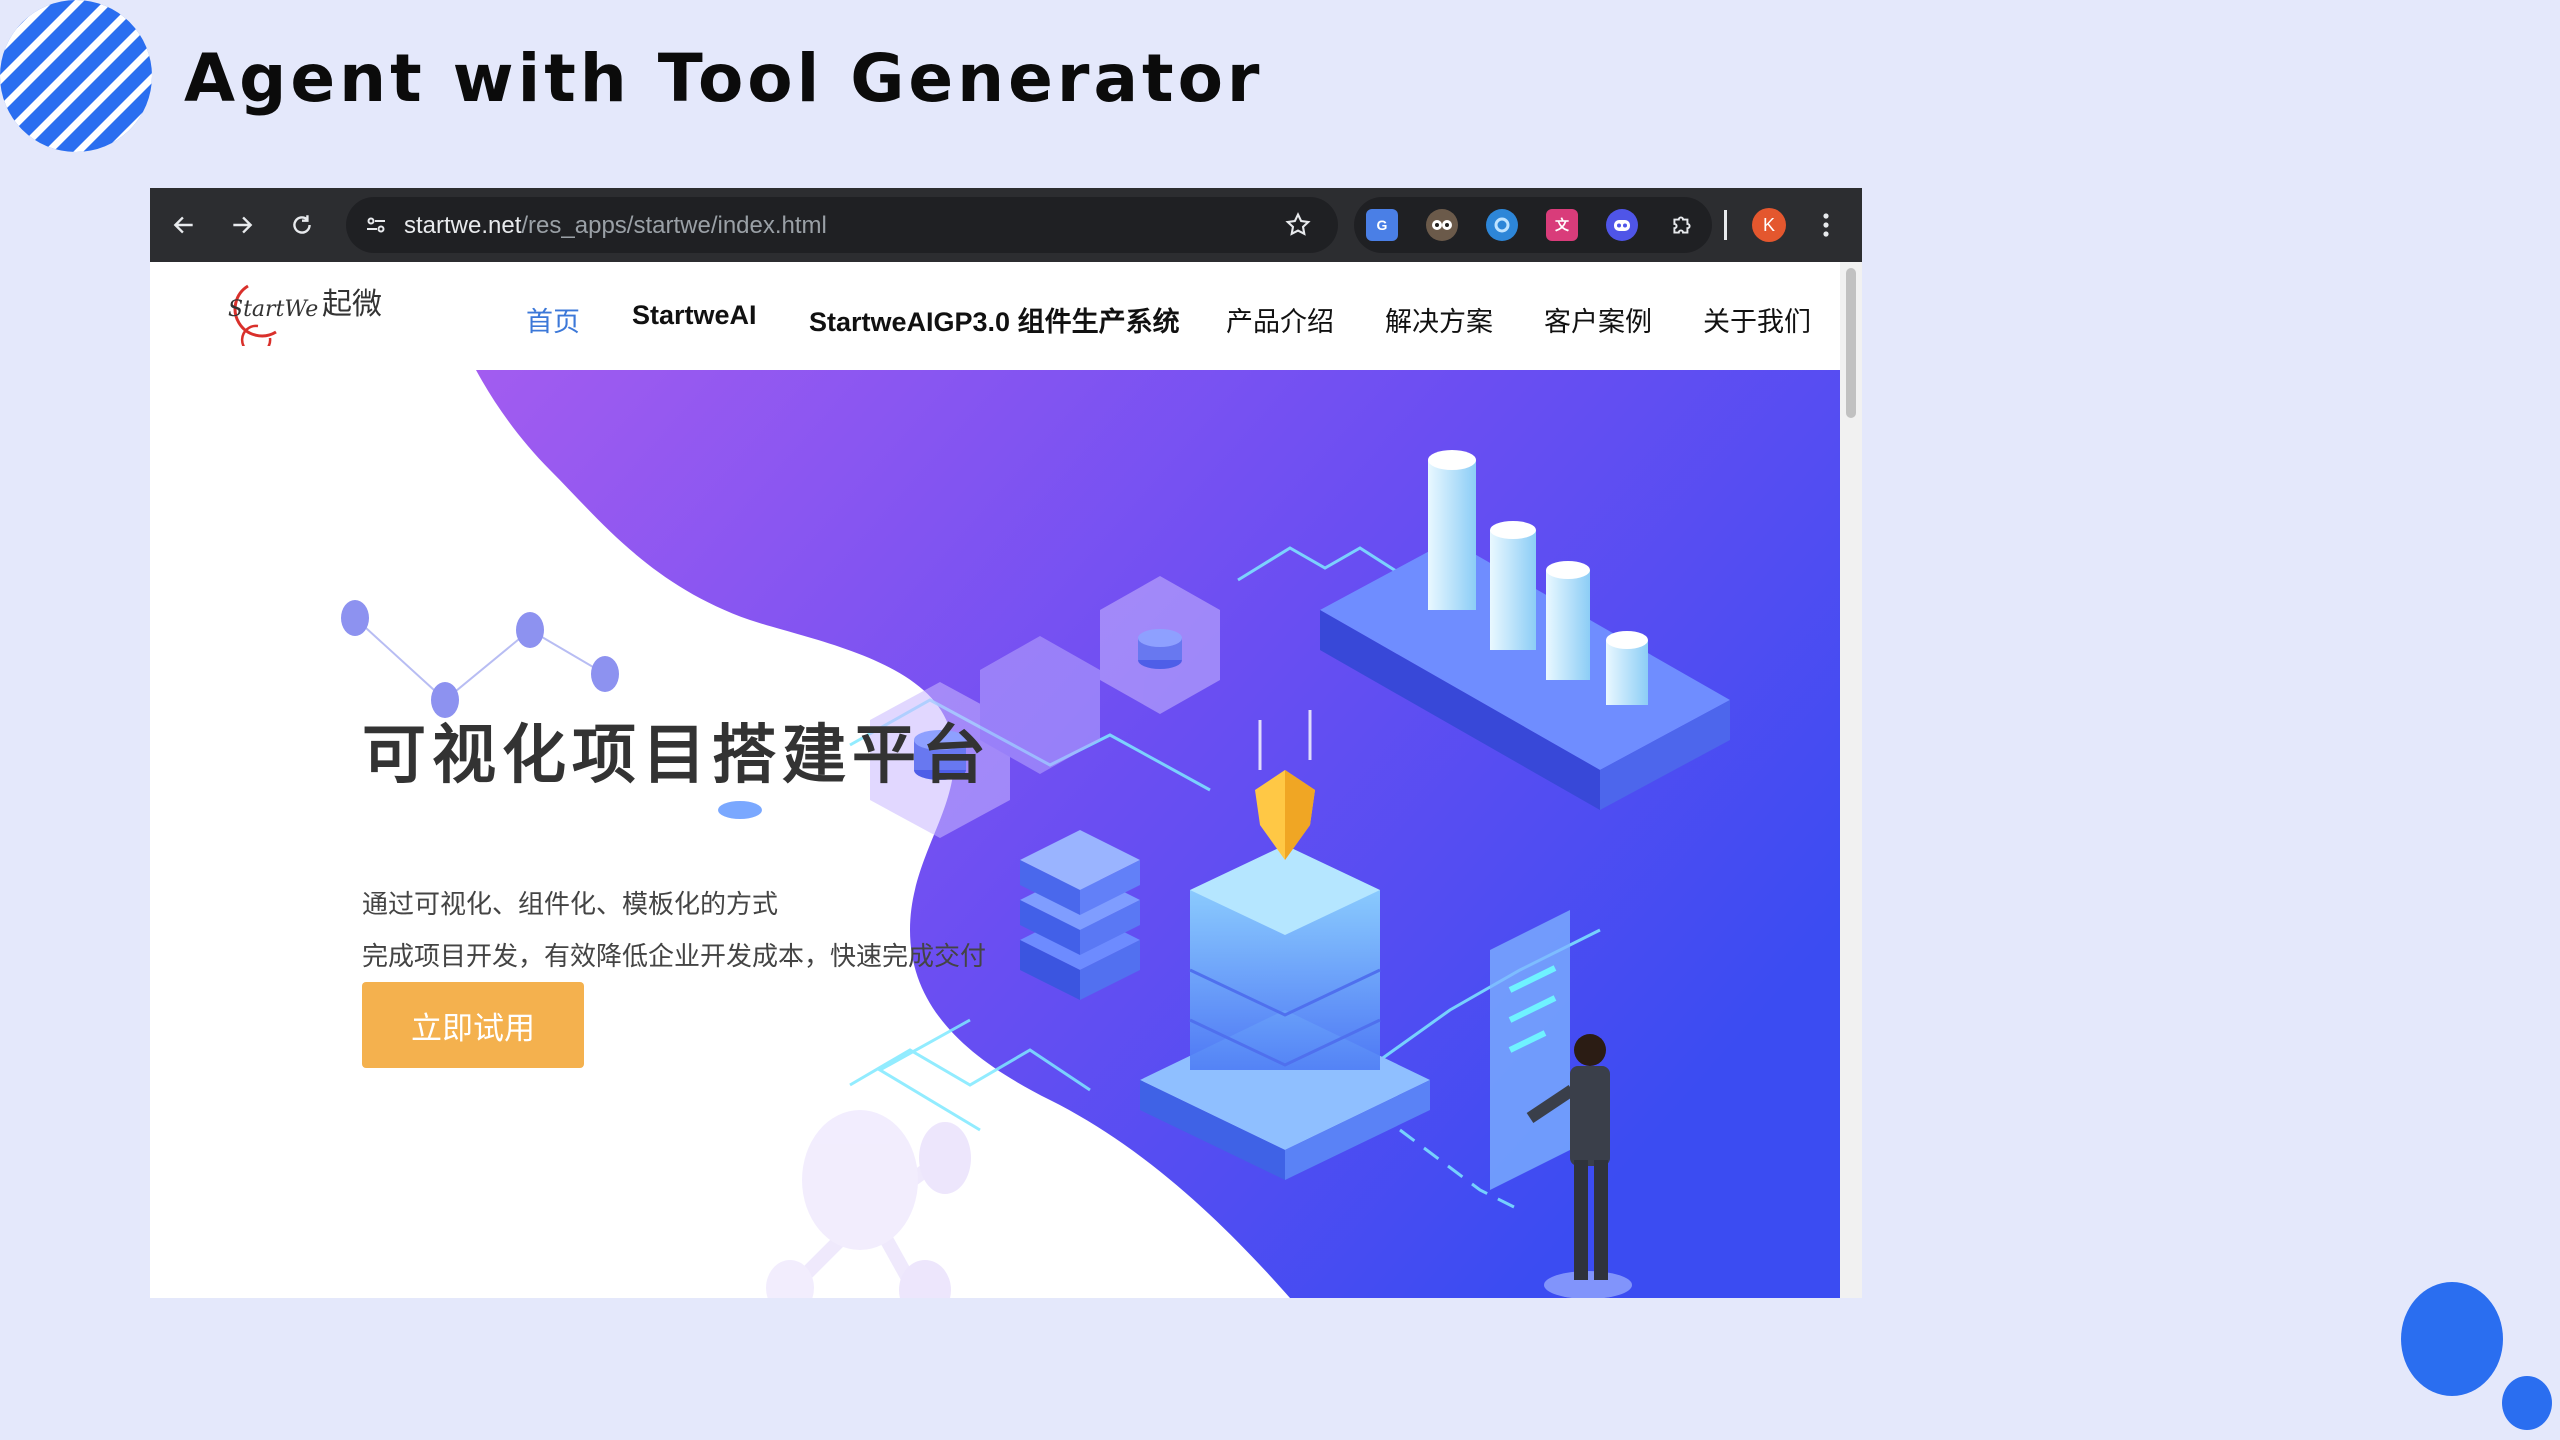 Image resolution: width=2560 pixels, height=1440 pixels. What do you see at coordinates (473, 1025) in the screenshot?
I see `try-now-button: 立即试用` at bounding box center [473, 1025].